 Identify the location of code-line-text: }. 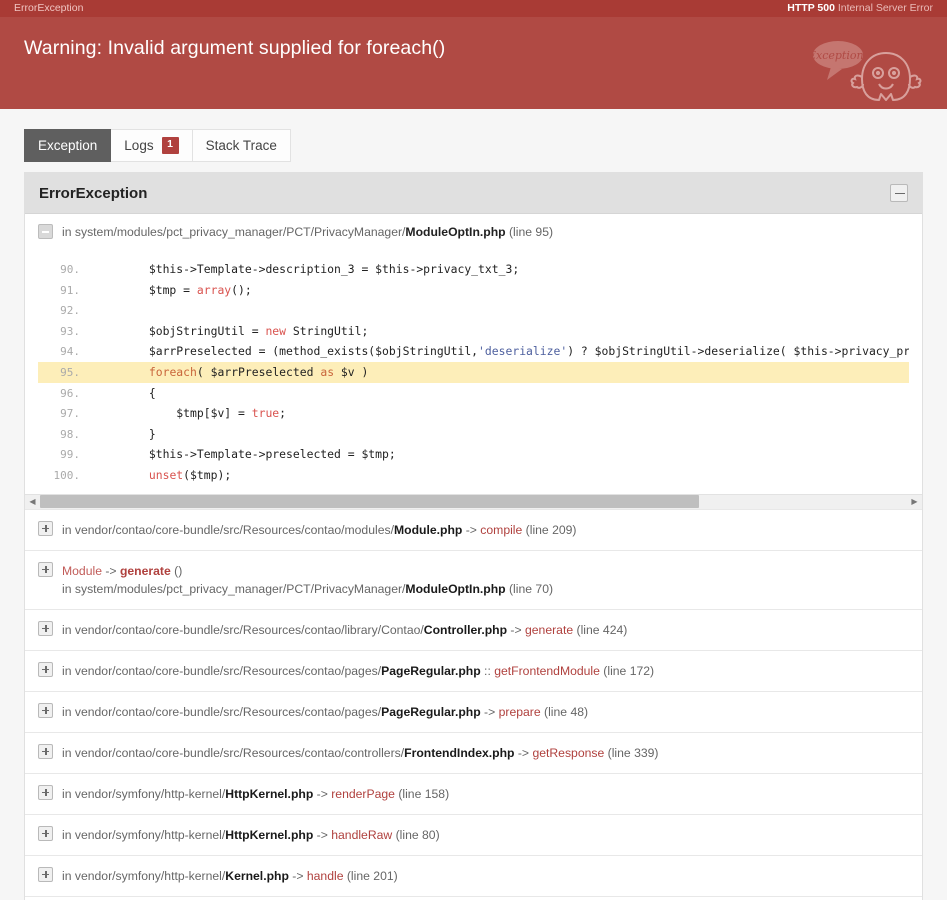
(125, 433).